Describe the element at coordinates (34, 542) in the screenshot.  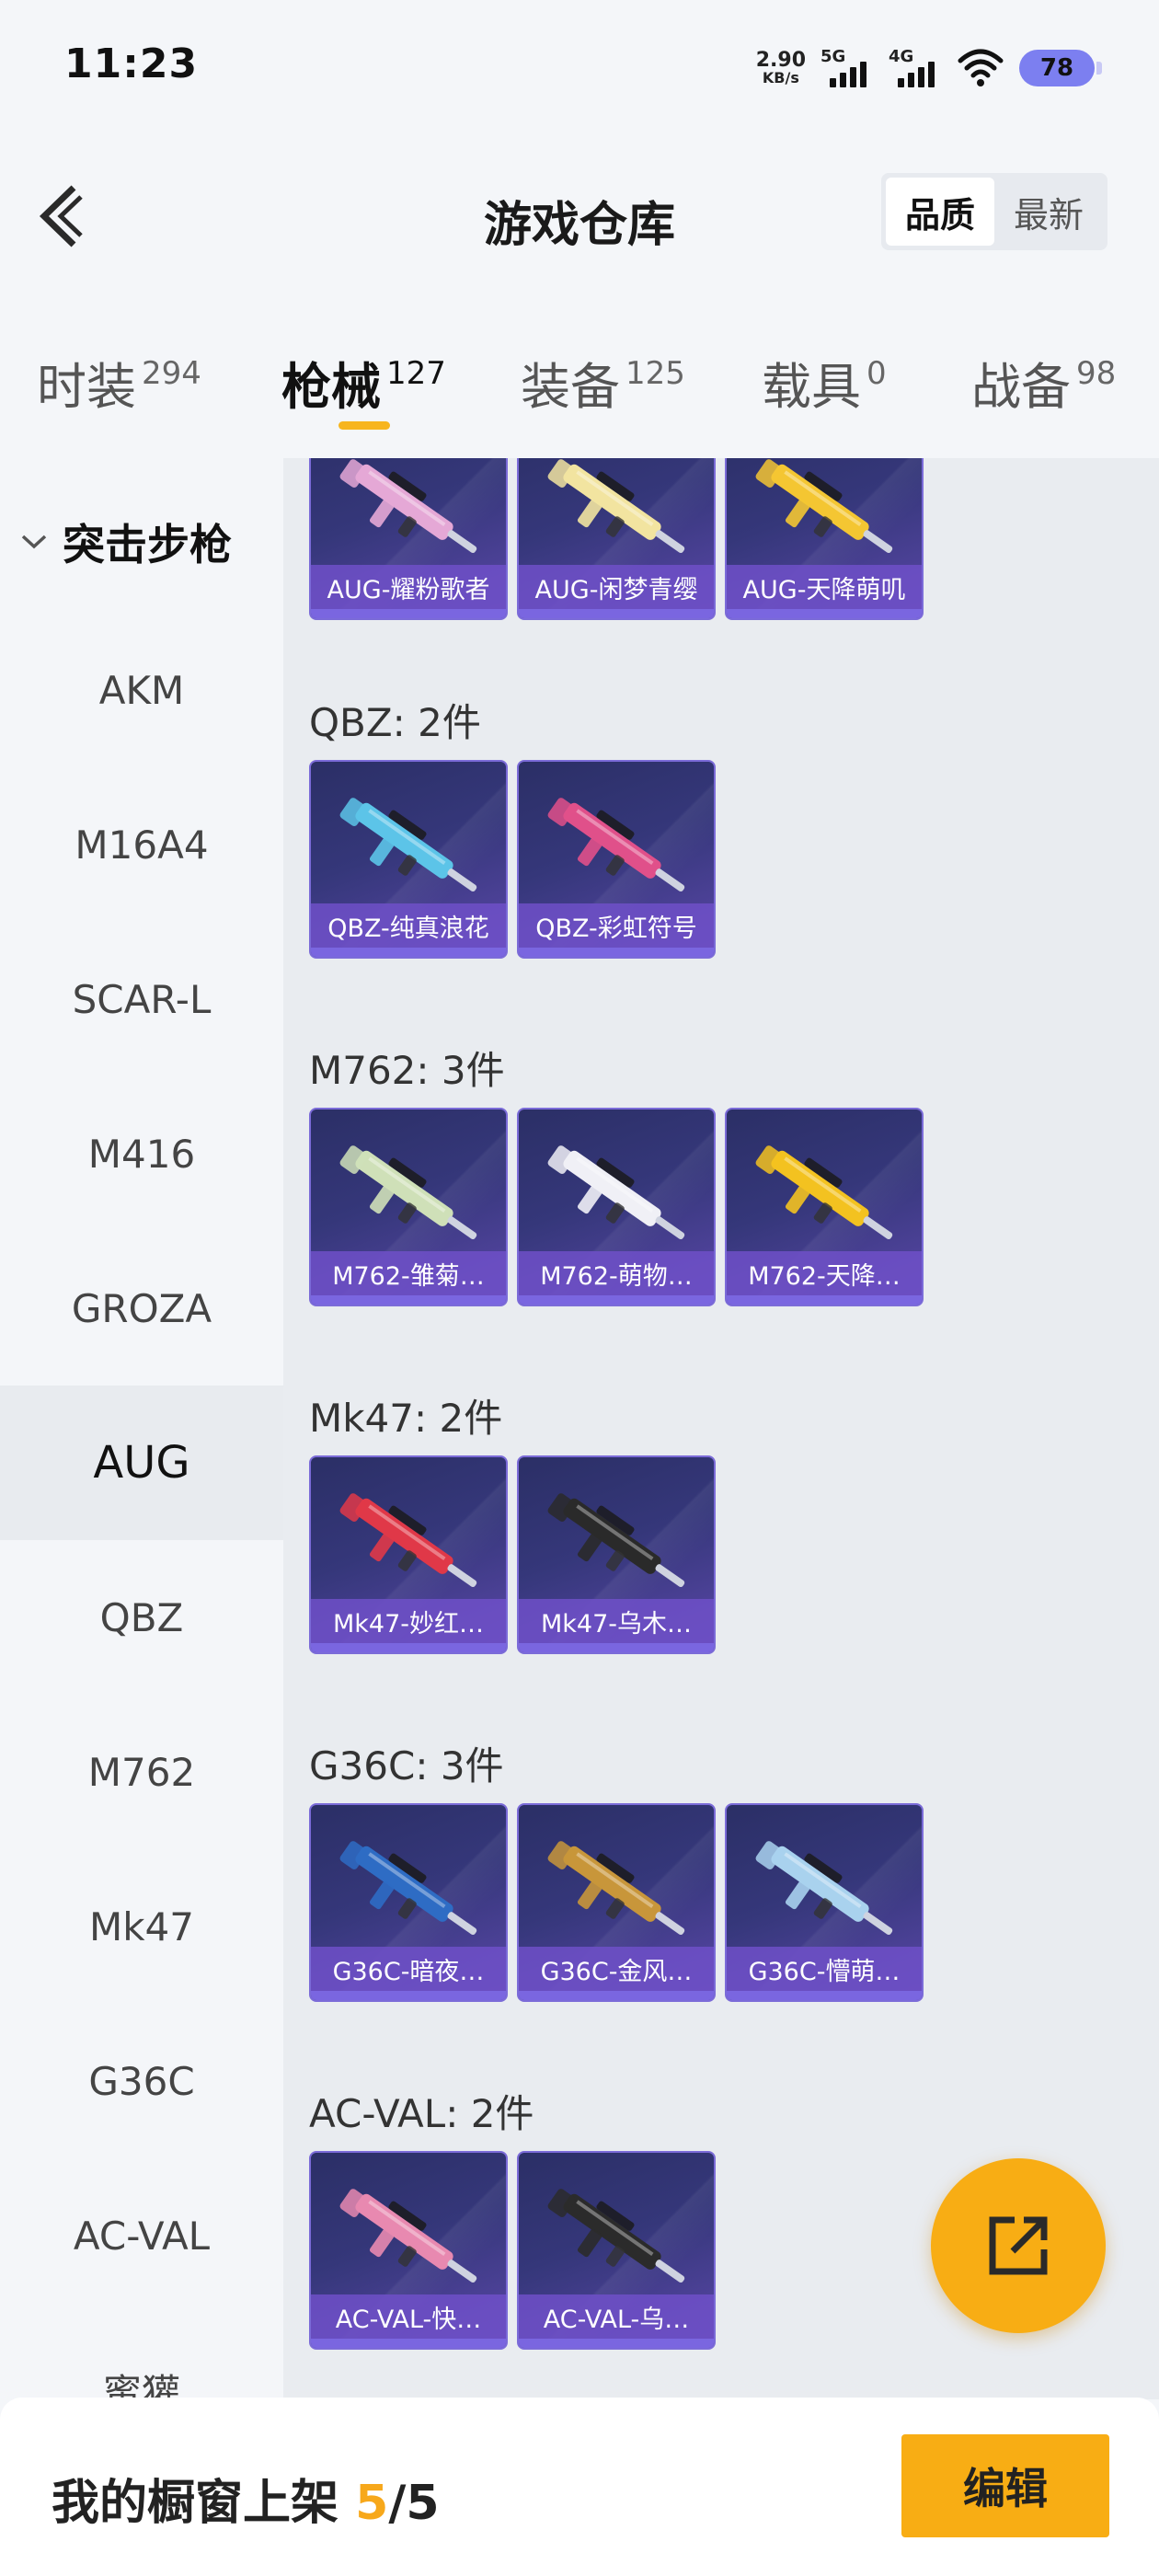
I see `chevron-down-icon` at that location.